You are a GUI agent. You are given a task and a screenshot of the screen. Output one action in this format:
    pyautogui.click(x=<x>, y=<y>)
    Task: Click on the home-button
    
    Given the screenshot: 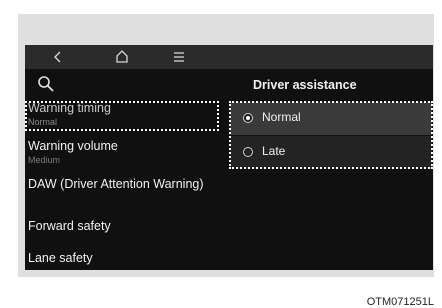 What is the action you would take?
    pyautogui.click(x=122, y=57)
    